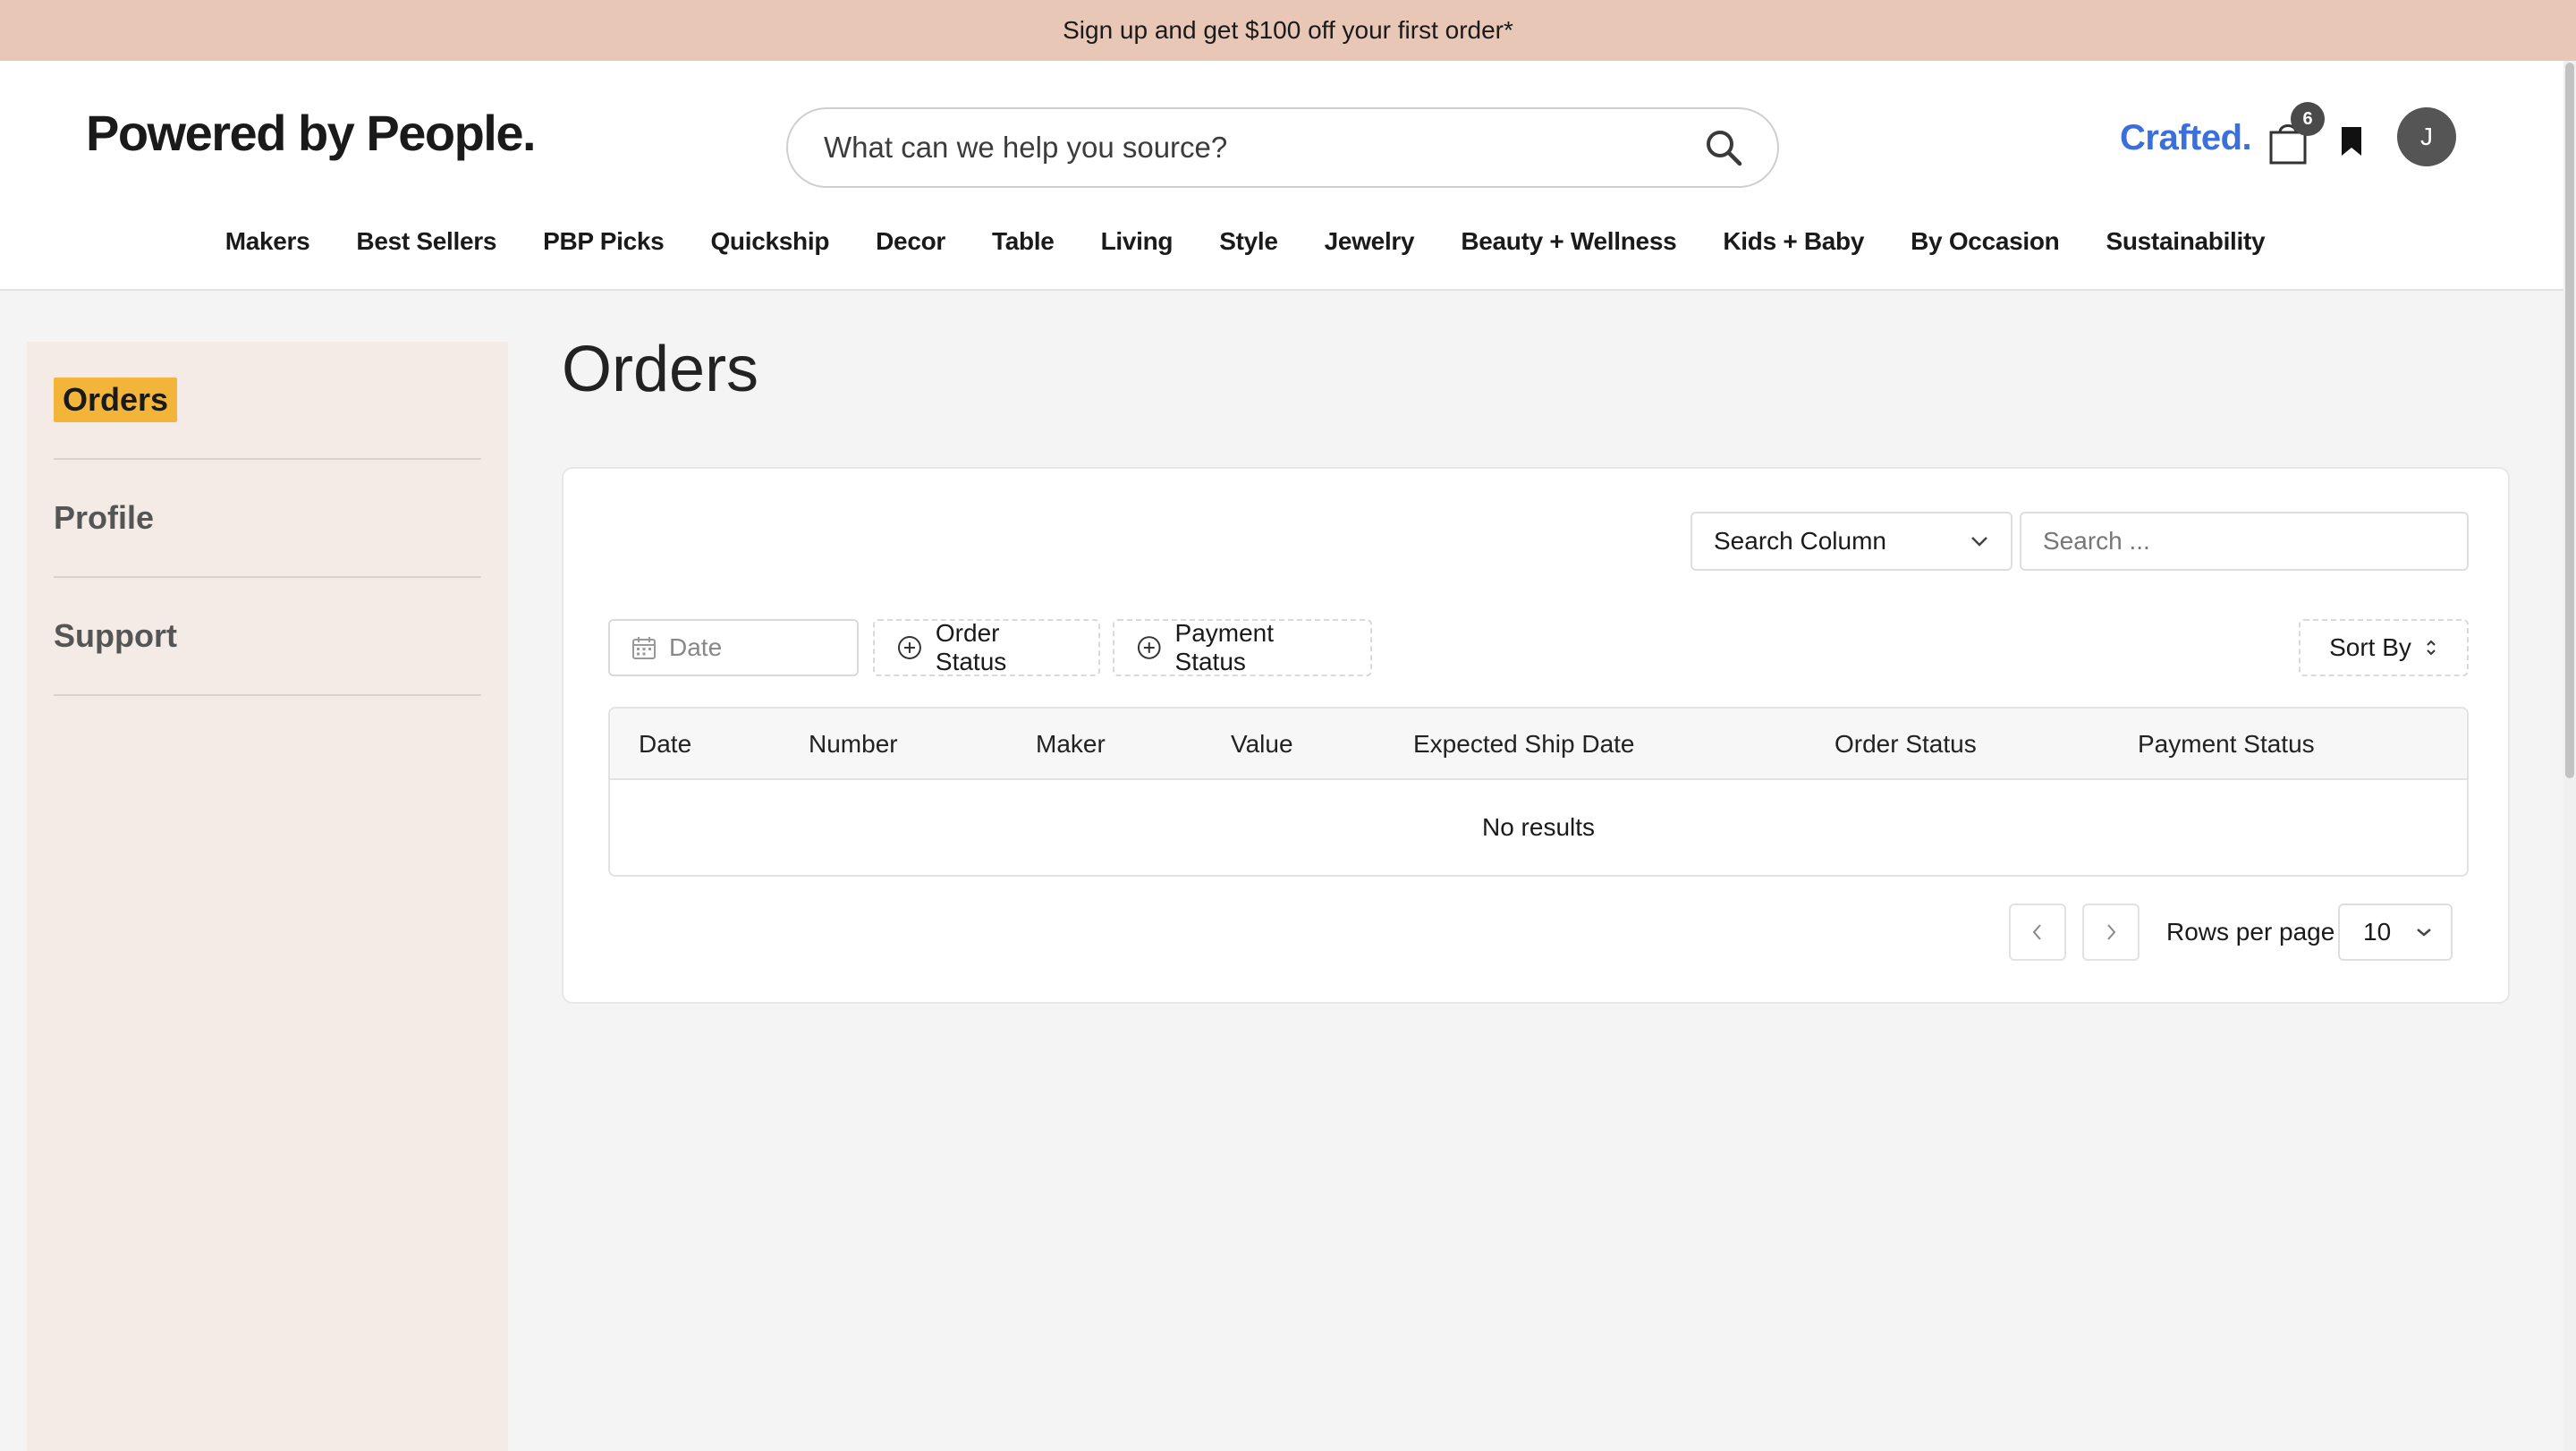 This screenshot has height=1451, width=2576. What do you see at coordinates (2244, 541) in the screenshot?
I see `search-input` at bounding box center [2244, 541].